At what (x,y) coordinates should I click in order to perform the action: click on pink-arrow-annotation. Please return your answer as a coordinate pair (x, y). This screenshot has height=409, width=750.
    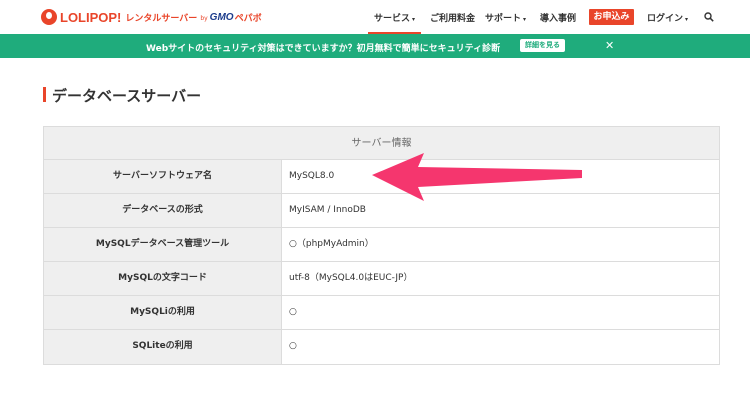
    Looking at the image, I should click on (477, 177).